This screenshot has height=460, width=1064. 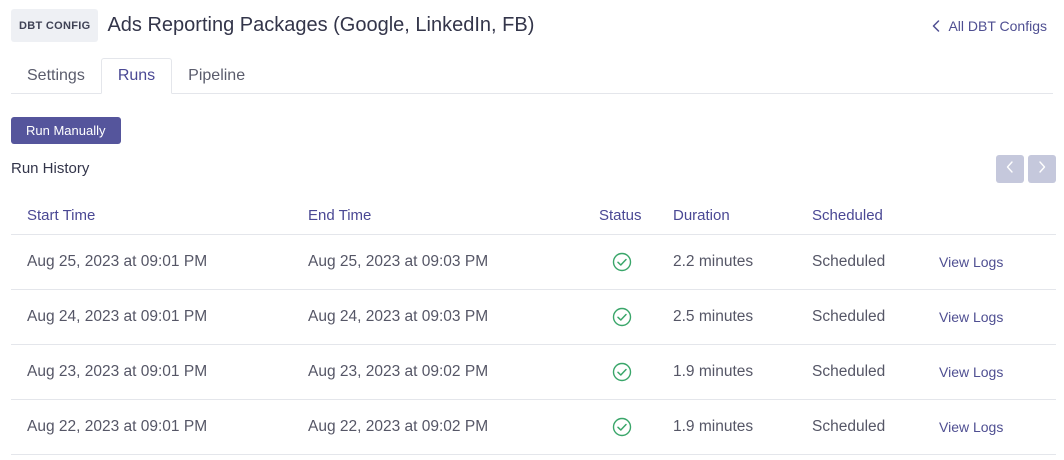 I want to click on pagination, so click(x=1026, y=169).